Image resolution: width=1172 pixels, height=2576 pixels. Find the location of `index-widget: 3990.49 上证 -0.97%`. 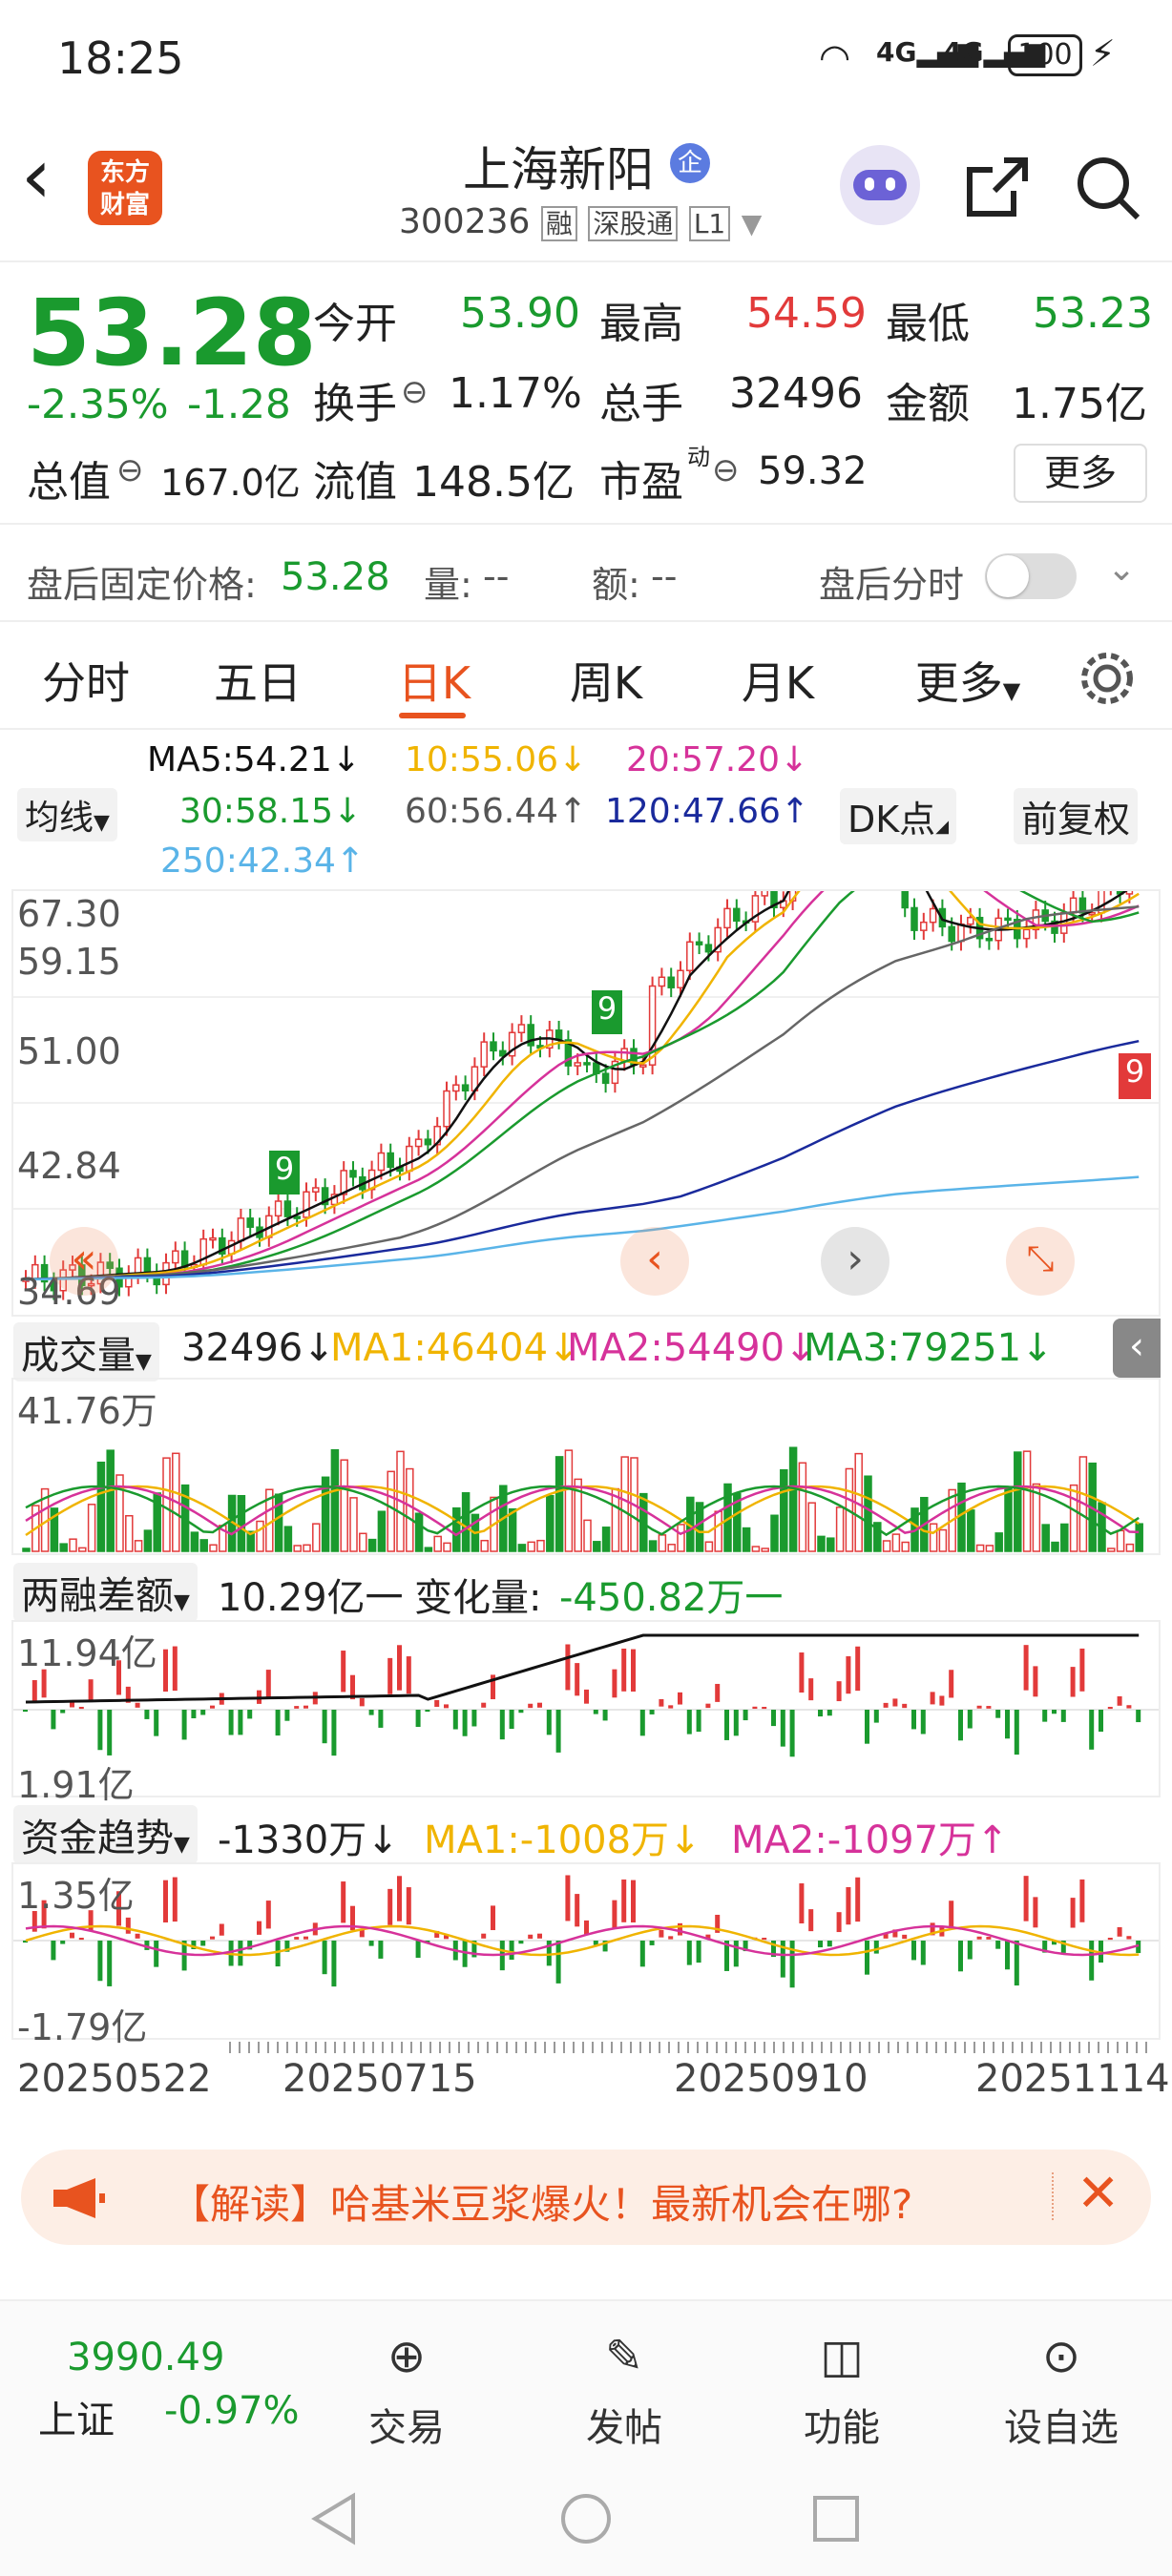

index-widget: 3990.49 上证 -0.97% is located at coordinates (157, 2377).